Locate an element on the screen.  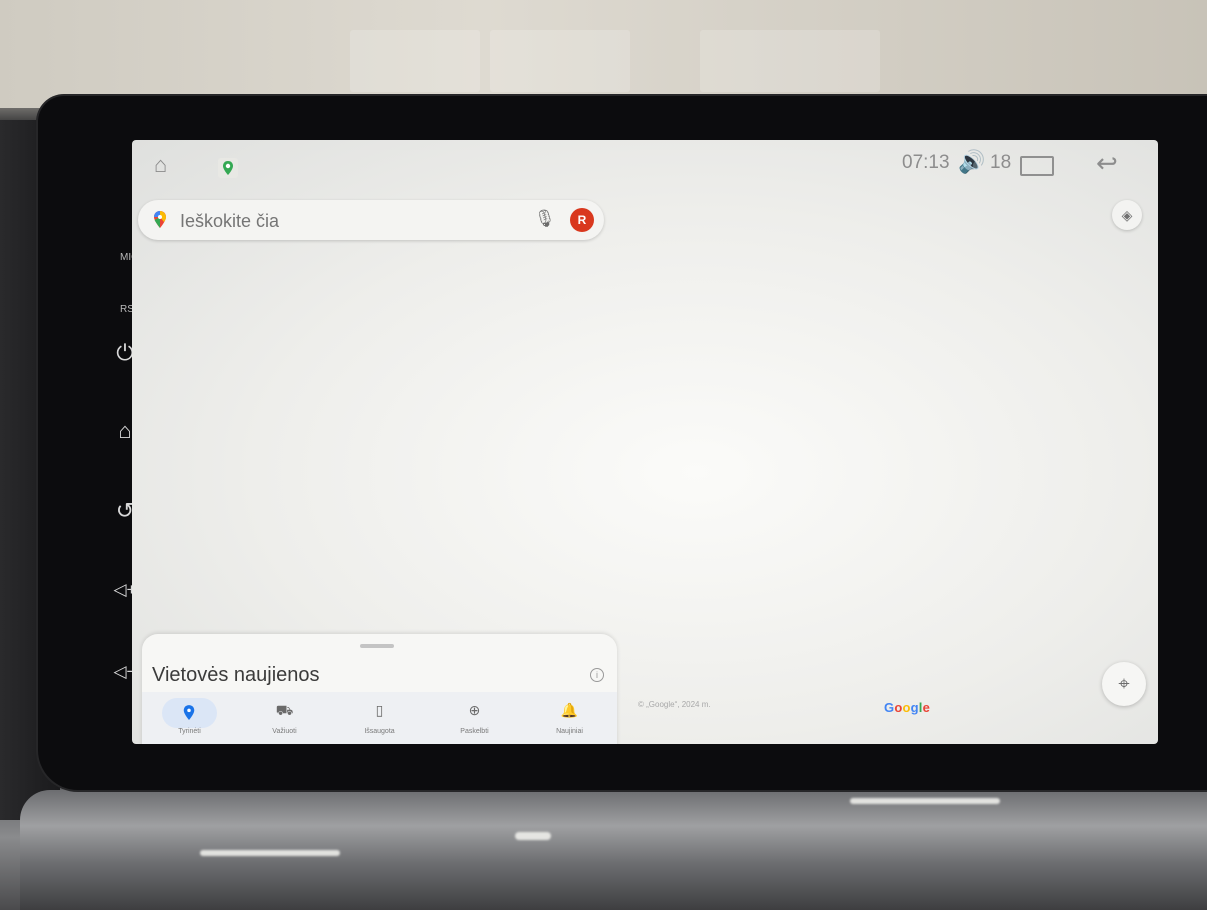
tab-drive: ⛟ Važiuoti is located at coordinates (284, 718).